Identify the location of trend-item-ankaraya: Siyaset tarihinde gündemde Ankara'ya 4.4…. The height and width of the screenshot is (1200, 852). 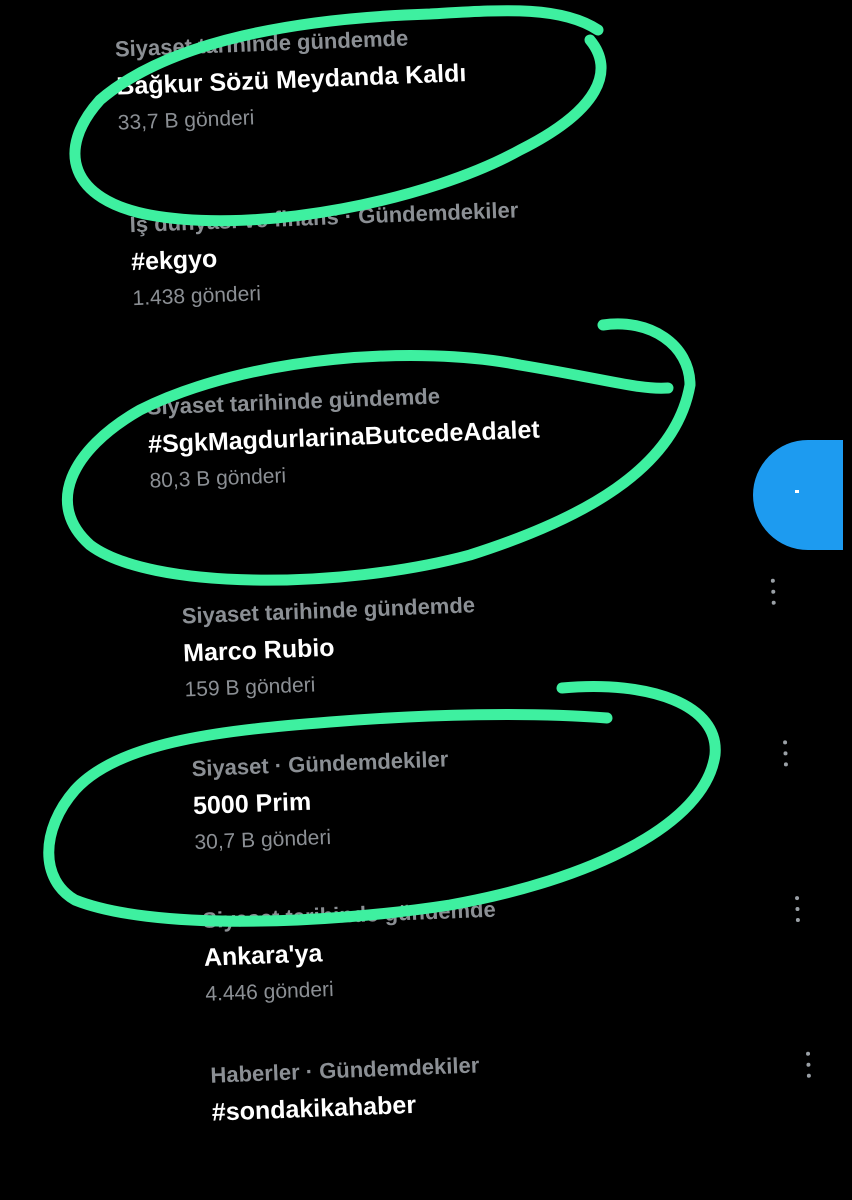
(484, 946).